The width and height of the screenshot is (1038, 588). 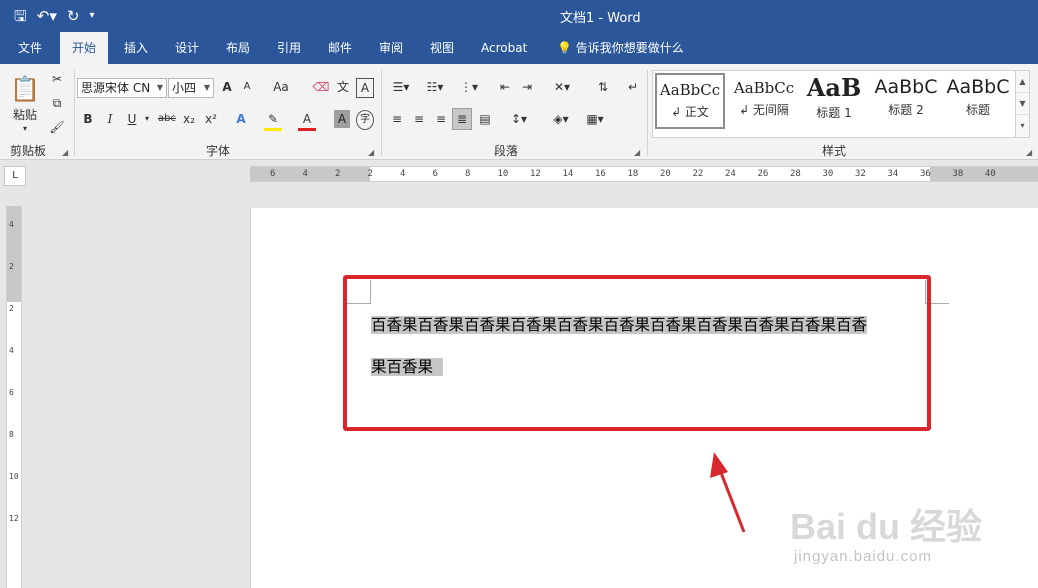 I want to click on watermark-url: jingyan.baidu.com, so click(x=863, y=556).